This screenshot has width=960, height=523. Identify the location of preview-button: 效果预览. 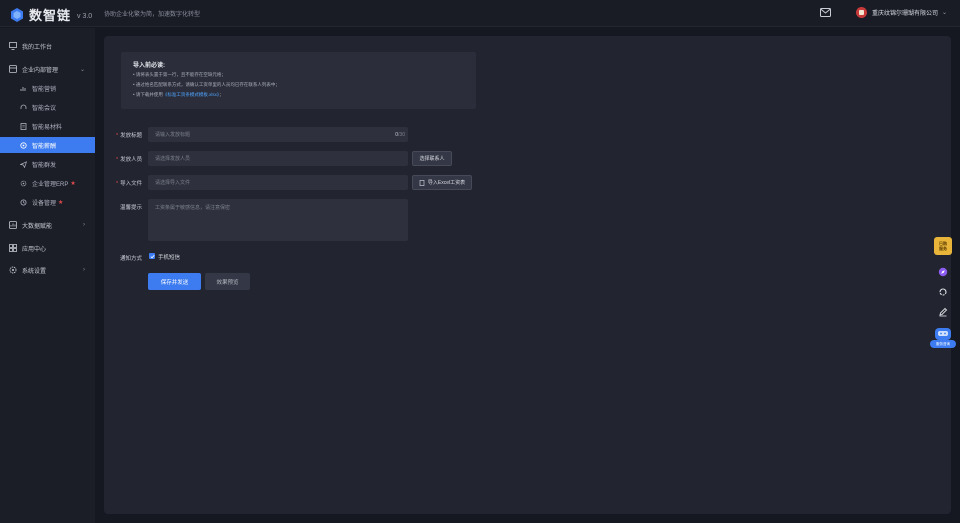
(227, 281).